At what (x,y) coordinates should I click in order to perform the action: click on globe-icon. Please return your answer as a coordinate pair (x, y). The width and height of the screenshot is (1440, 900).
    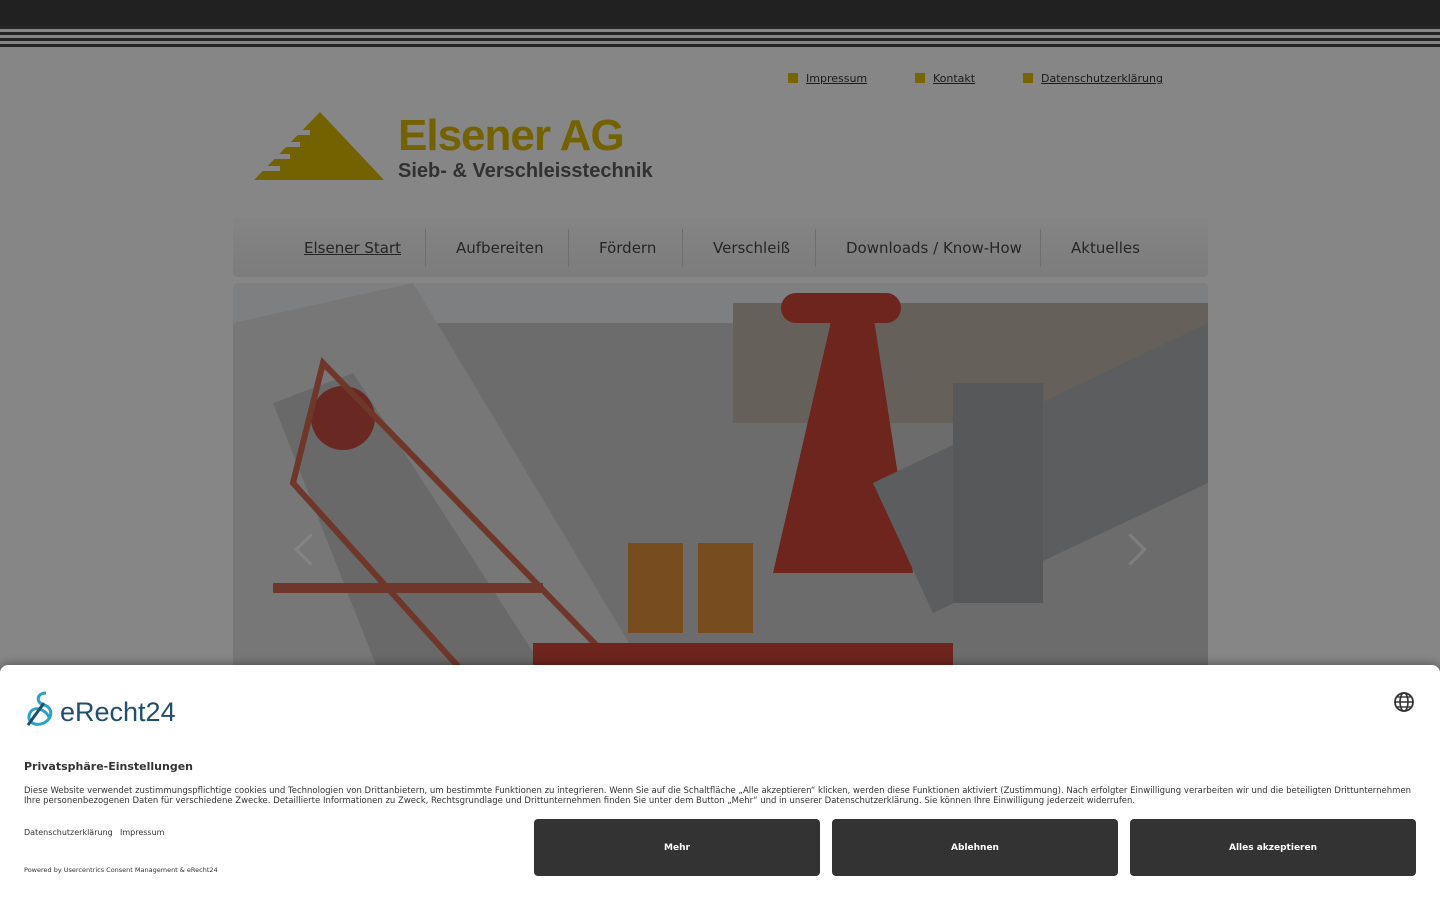
    Looking at the image, I should click on (1404, 702).